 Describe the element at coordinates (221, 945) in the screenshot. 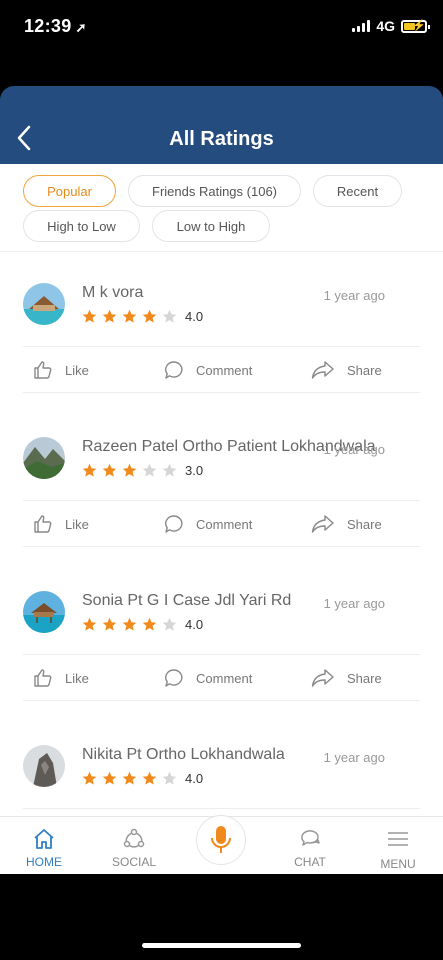

I see `home-indicator` at that location.